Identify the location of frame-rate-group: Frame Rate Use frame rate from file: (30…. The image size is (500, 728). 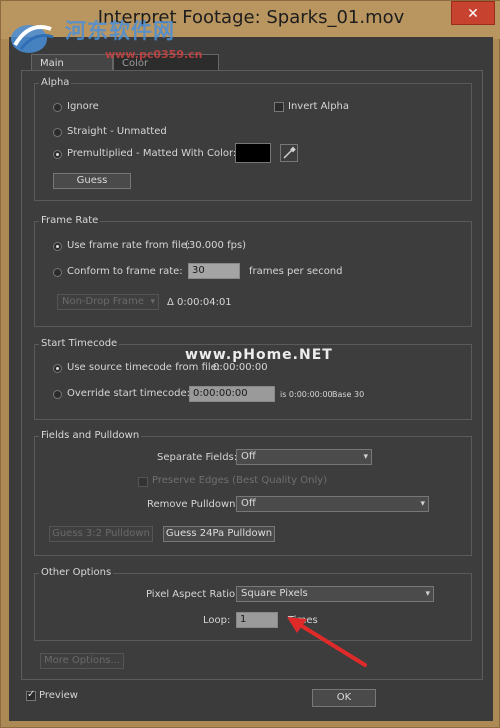
(253, 271).